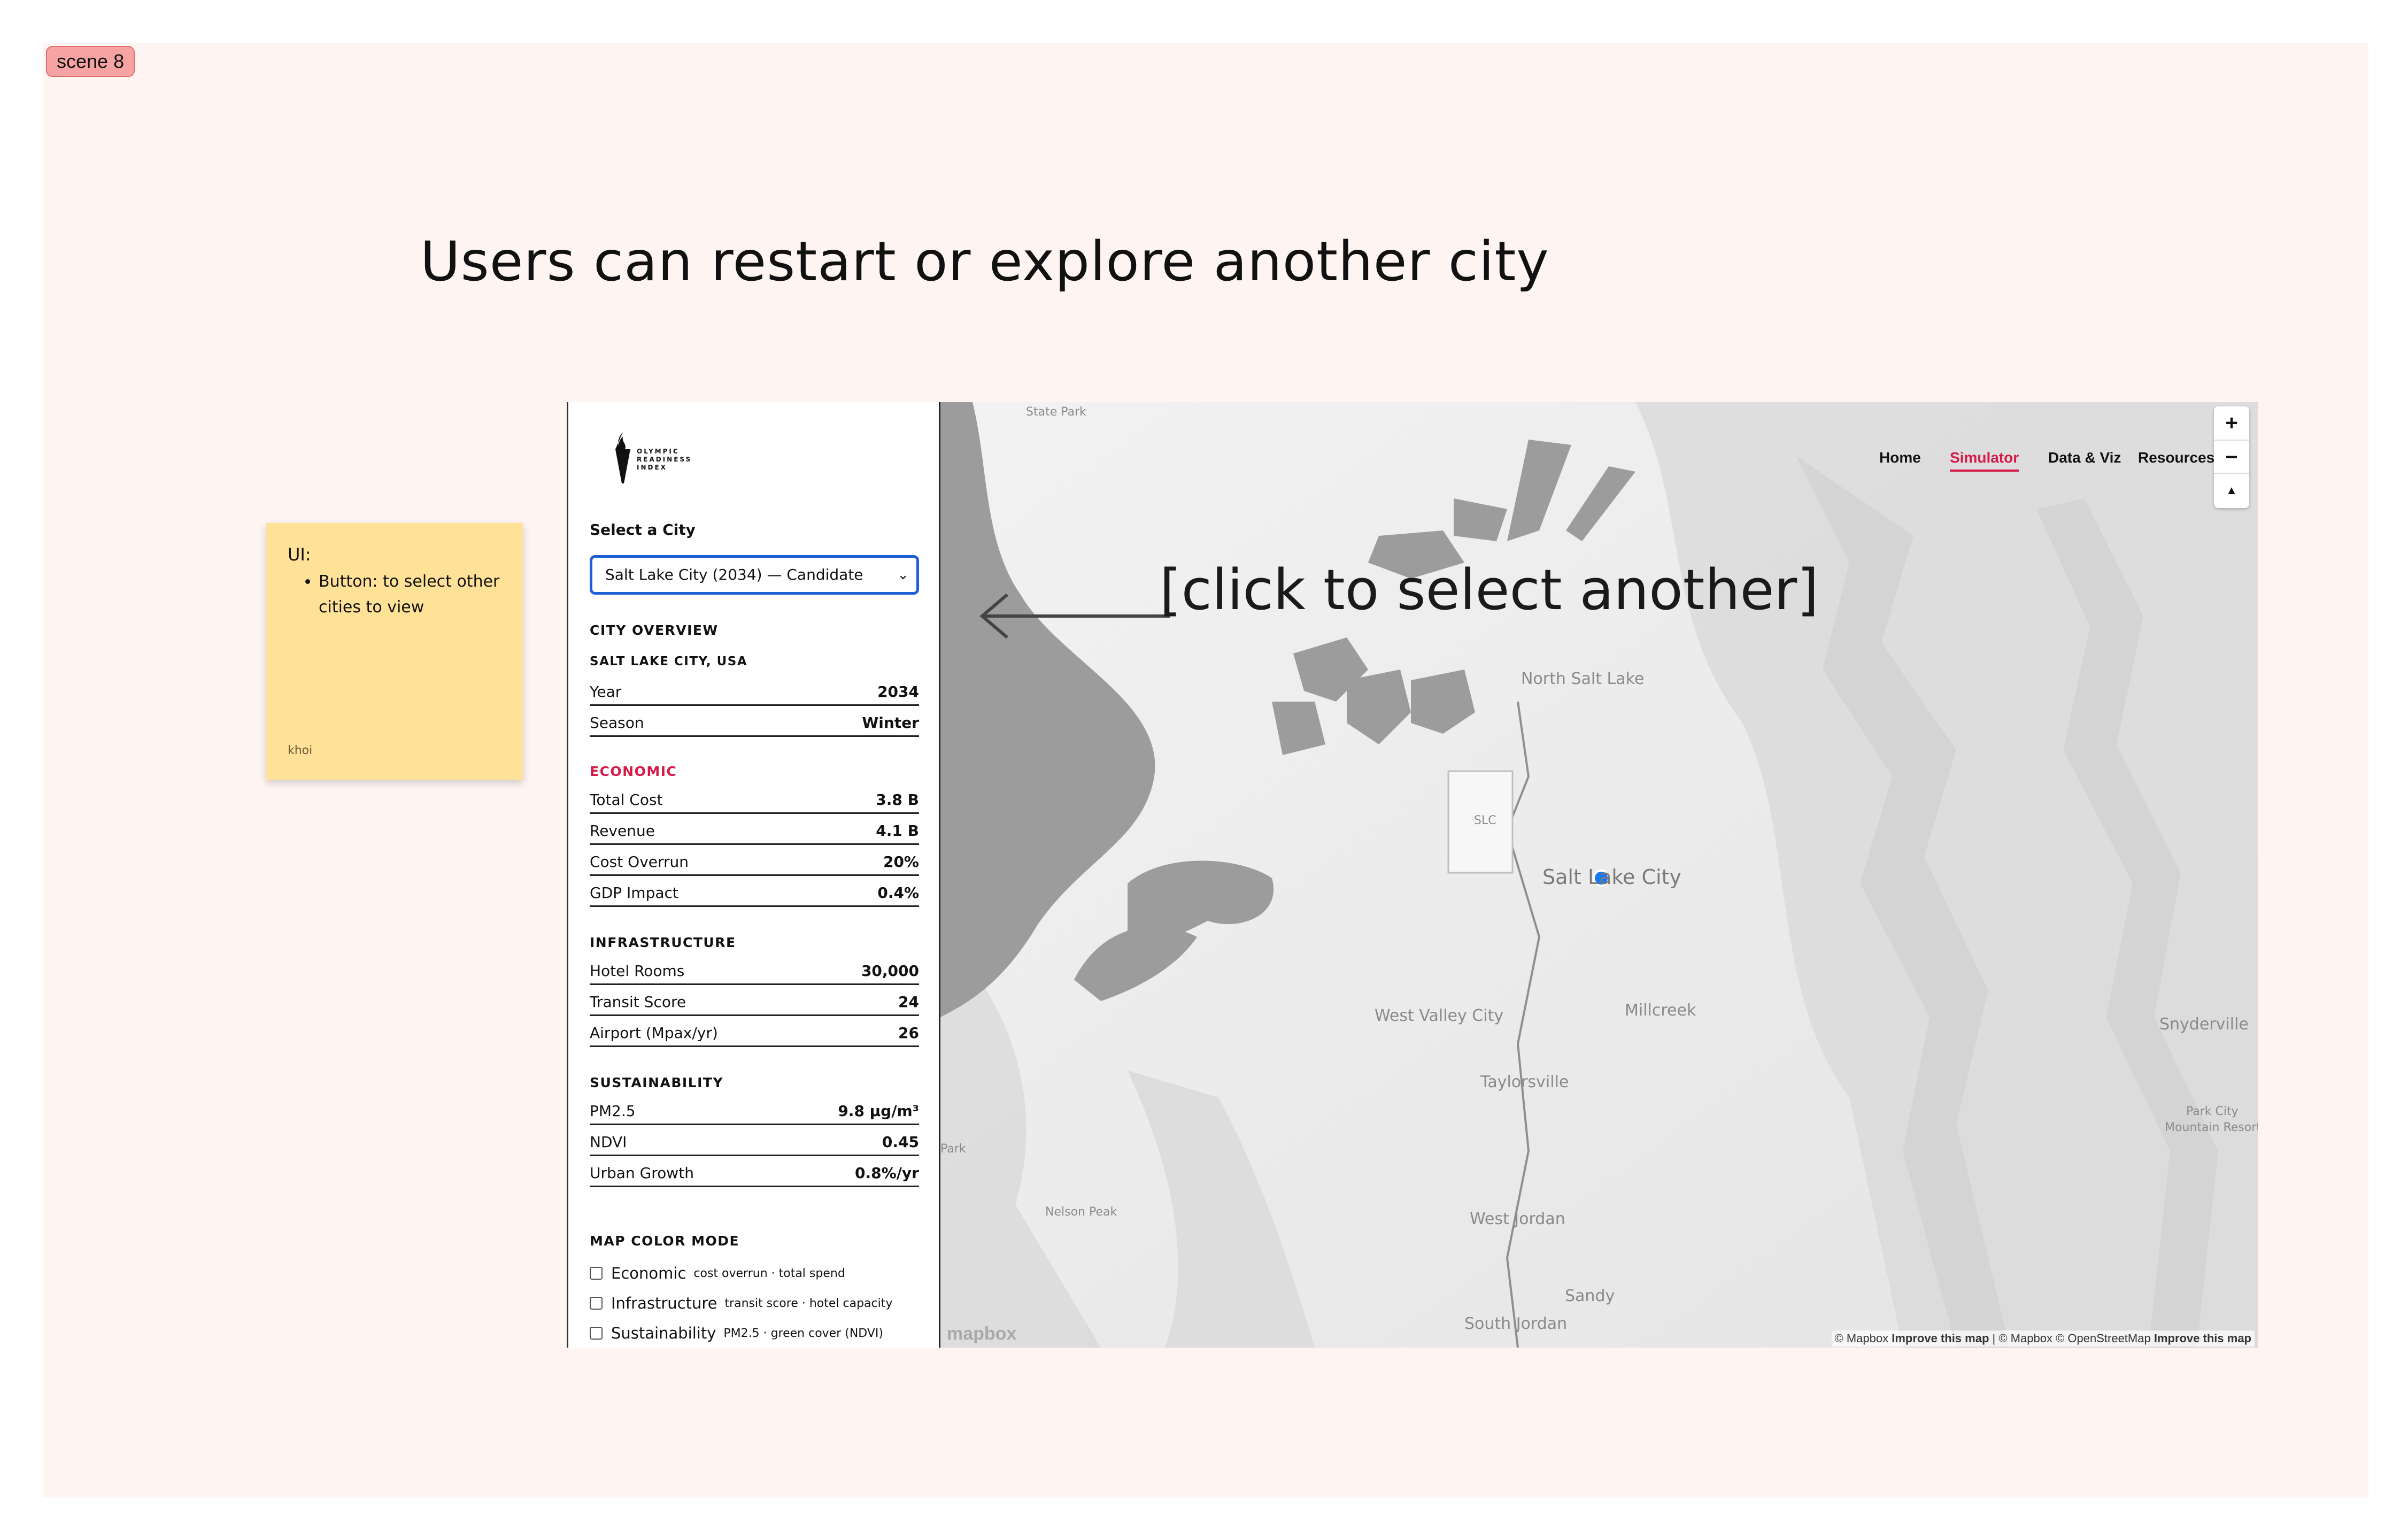 The width and height of the screenshot is (2408, 1538). Describe the element at coordinates (903, 575) in the screenshot. I see `chevron-down-icon: ⌄` at that location.